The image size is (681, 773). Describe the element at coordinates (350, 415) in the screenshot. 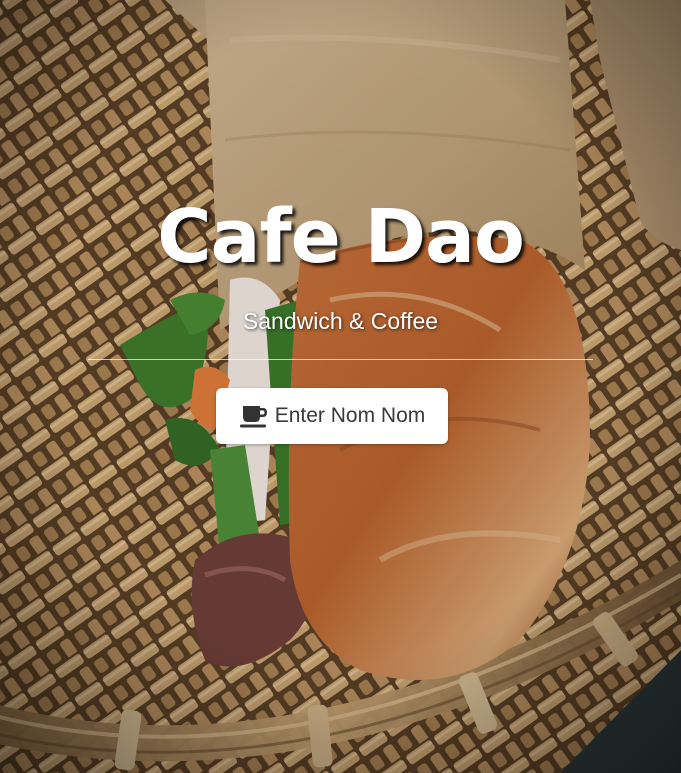

I see `enter-button-label: Enter Nom Nom` at that location.